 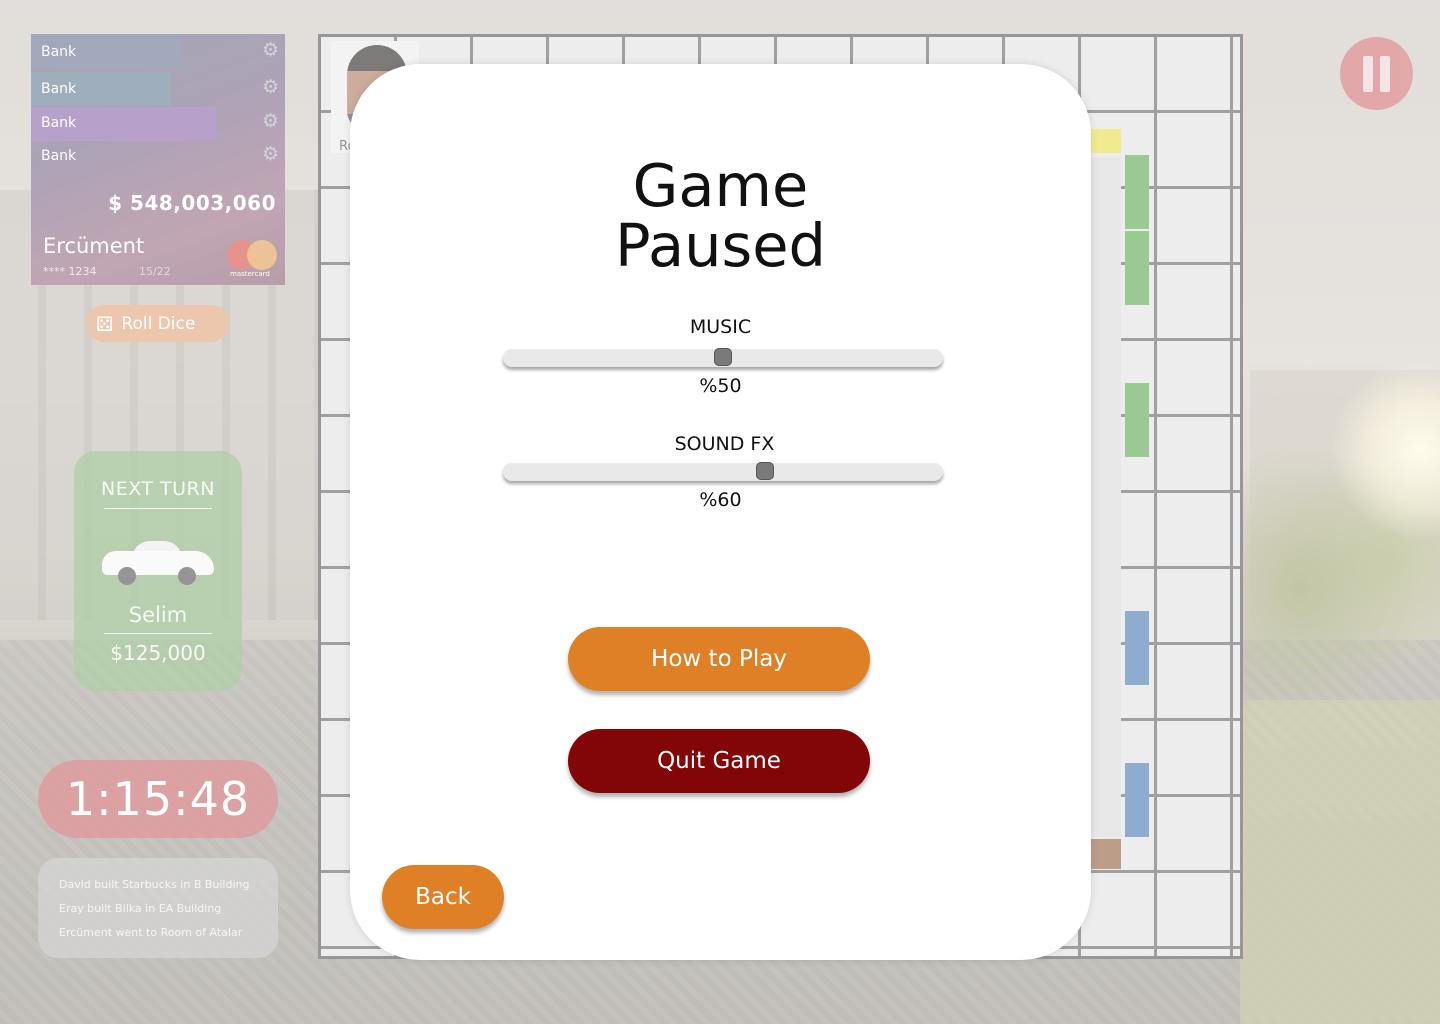 I want to click on sound-fx-value: %60, so click(x=720, y=500).